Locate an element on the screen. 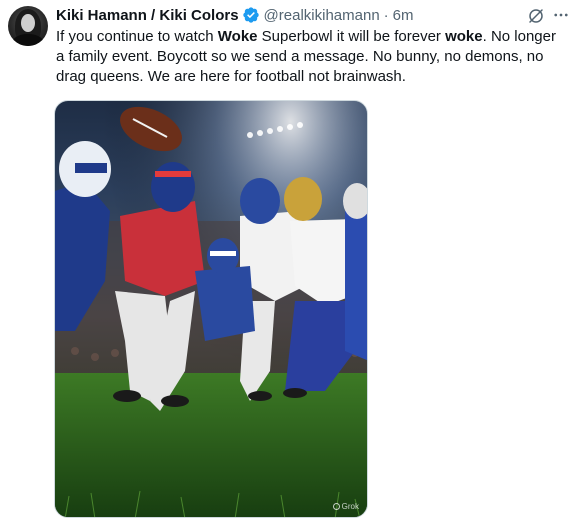  tweet-text-bold: woke is located at coordinates (464, 36).